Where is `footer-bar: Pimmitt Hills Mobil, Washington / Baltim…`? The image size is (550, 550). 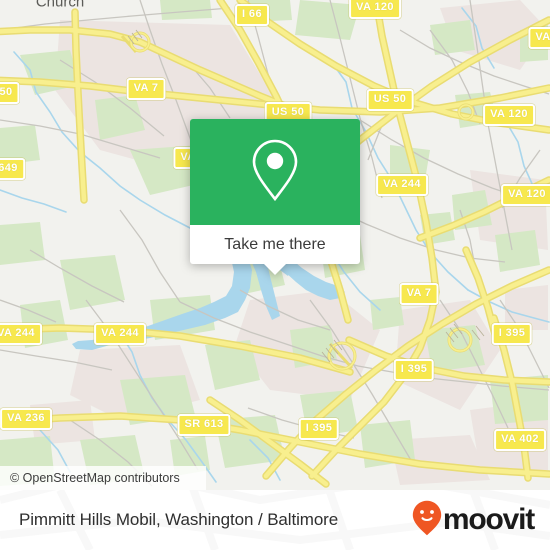 footer-bar: Pimmitt Hills Mobil, Washington / Baltim… is located at coordinates (275, 520).